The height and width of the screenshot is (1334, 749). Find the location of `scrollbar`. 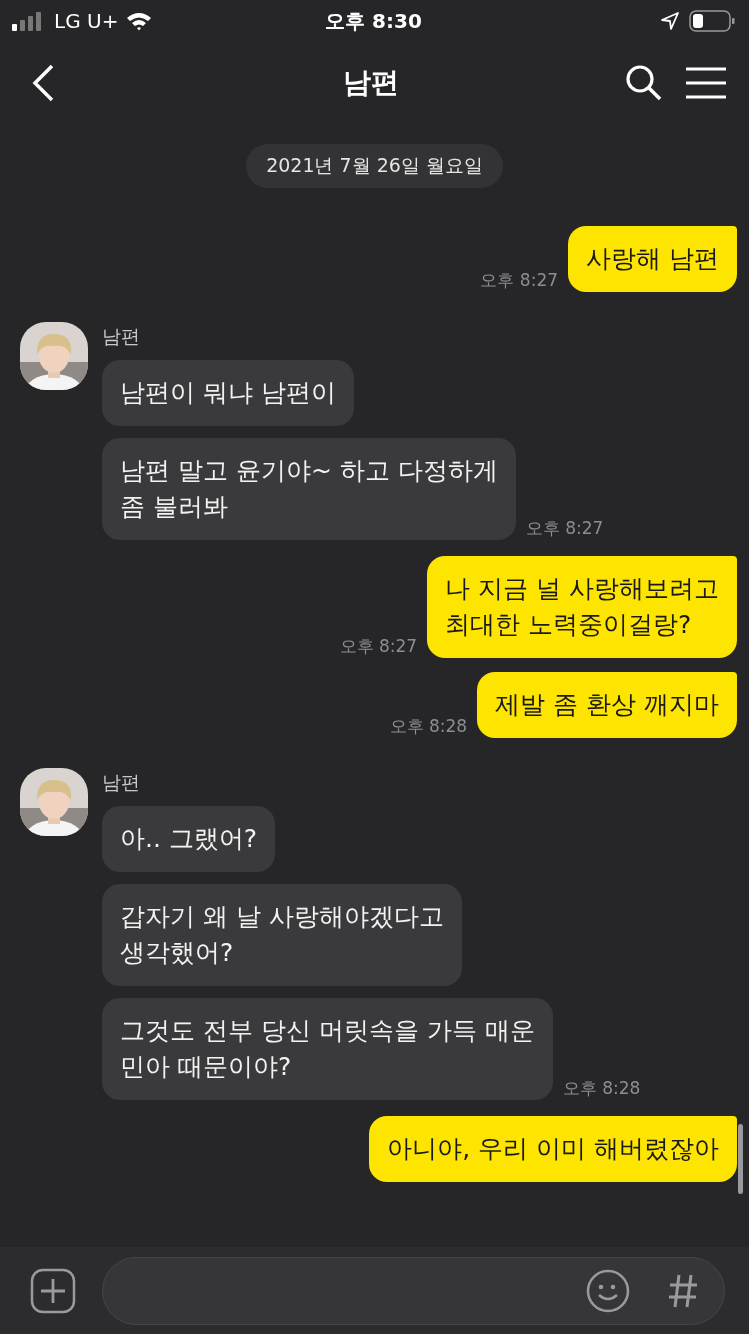

scrollbar is located at coordinates (740, 1159).